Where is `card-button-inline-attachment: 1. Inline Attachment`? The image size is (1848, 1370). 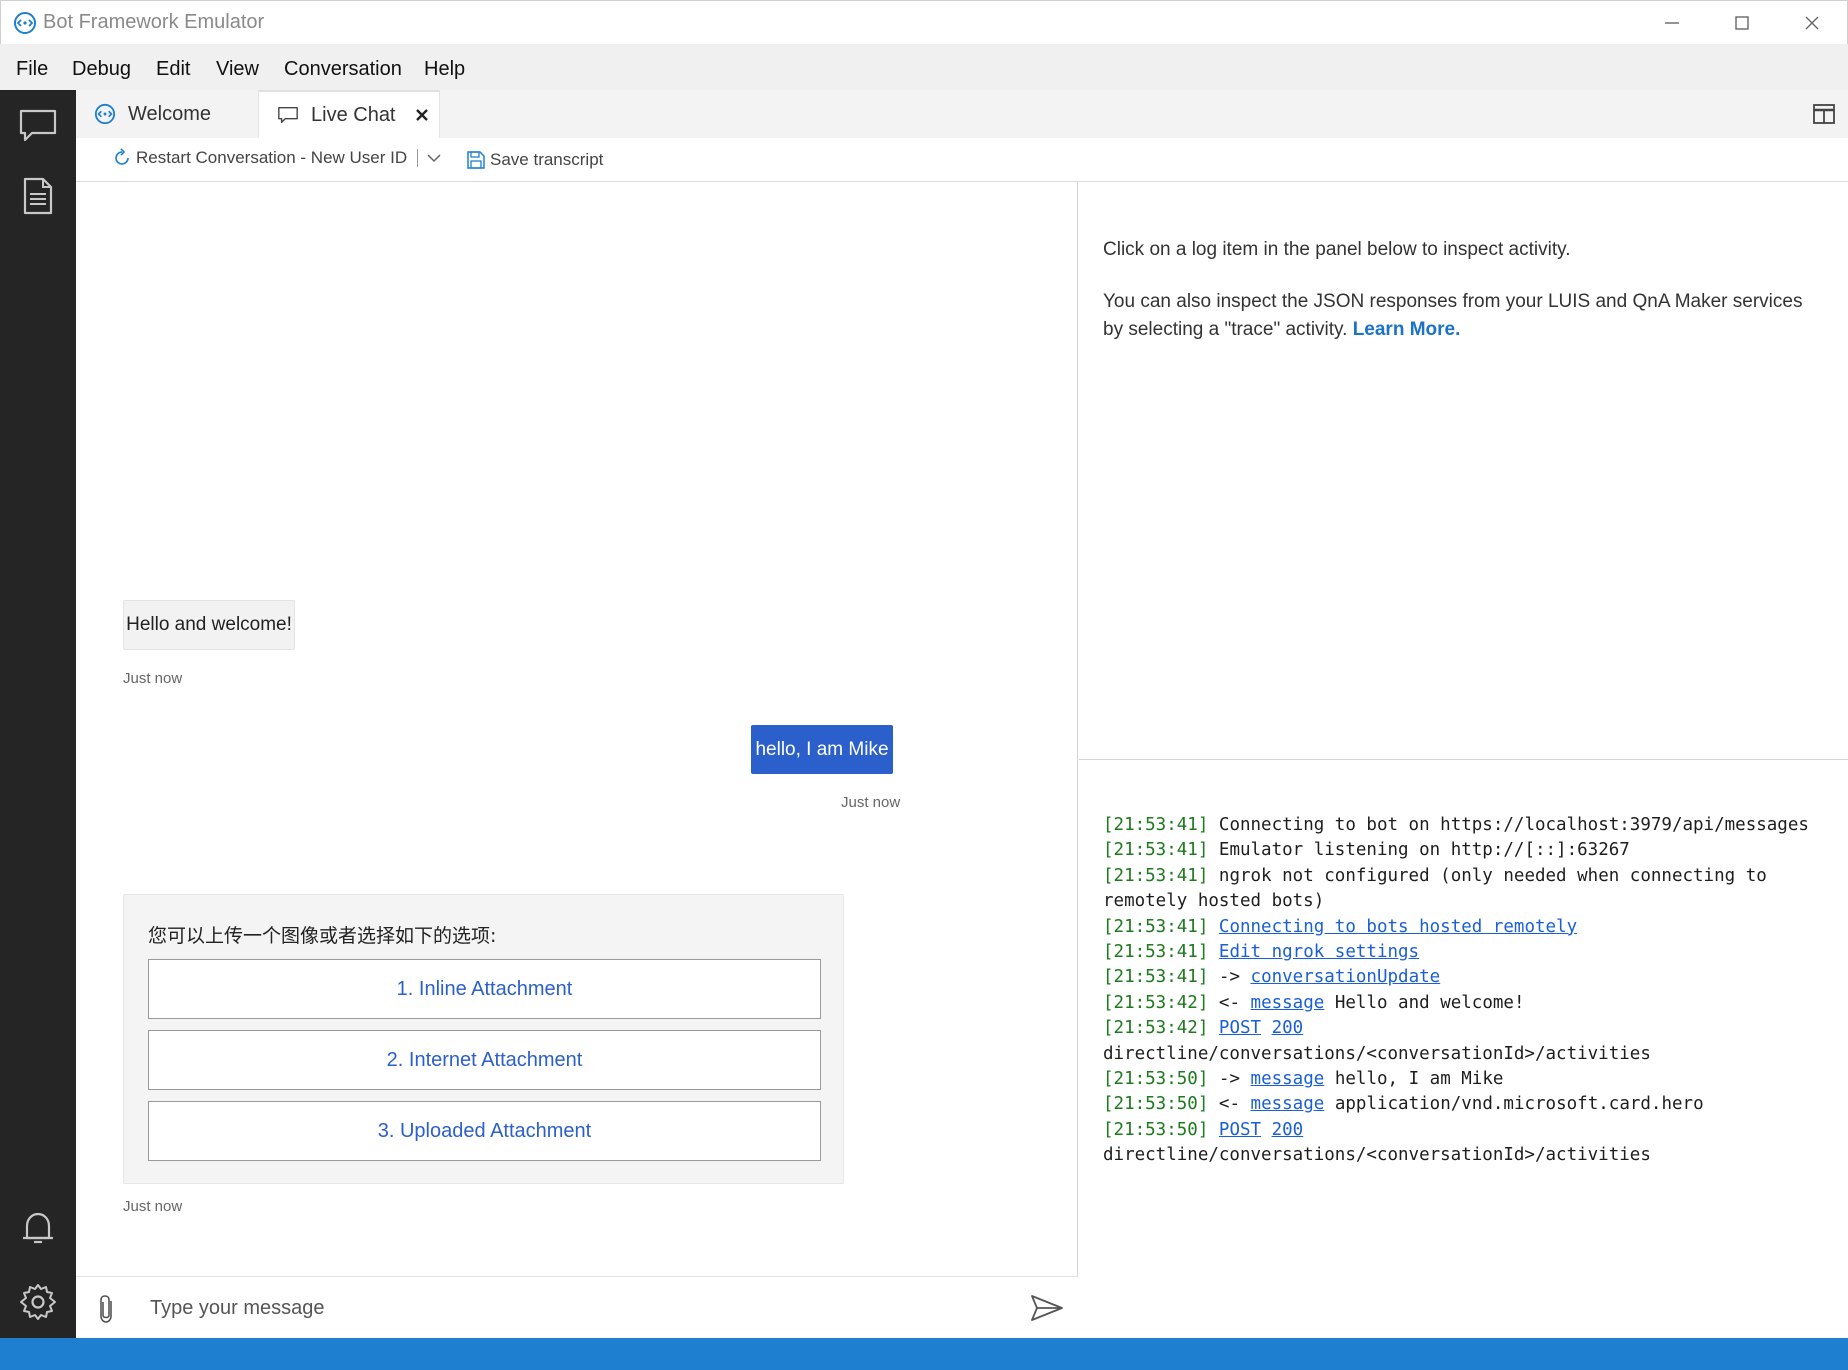
card-button-inline-attachment: 1. Inline Attachment is located at coordinates (484, 989).